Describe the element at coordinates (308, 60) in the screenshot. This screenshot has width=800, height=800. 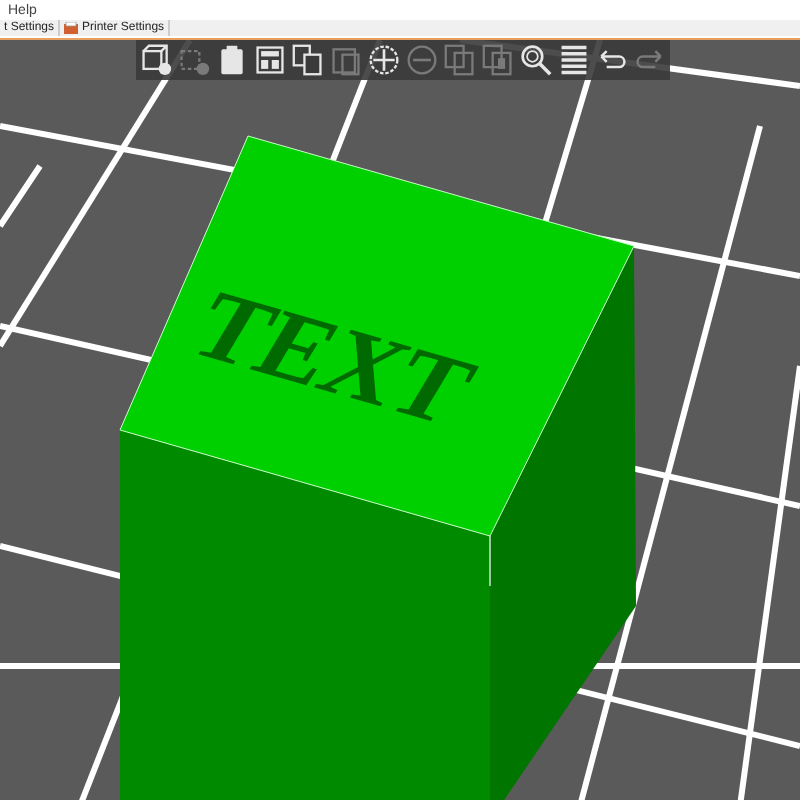
I see `copy-icon` at that location.